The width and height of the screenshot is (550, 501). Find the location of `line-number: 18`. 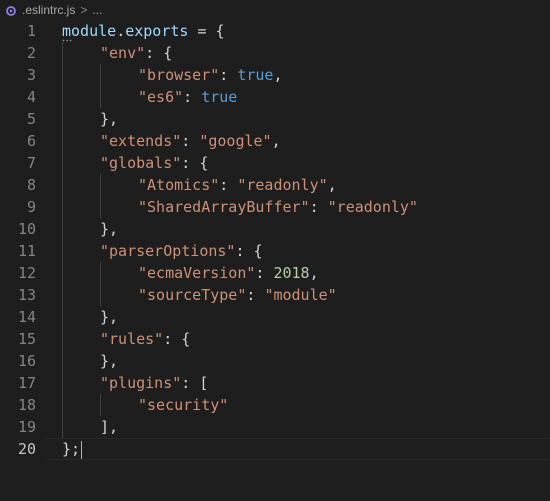

line-number: 18 is located at coordinates (26, 405).